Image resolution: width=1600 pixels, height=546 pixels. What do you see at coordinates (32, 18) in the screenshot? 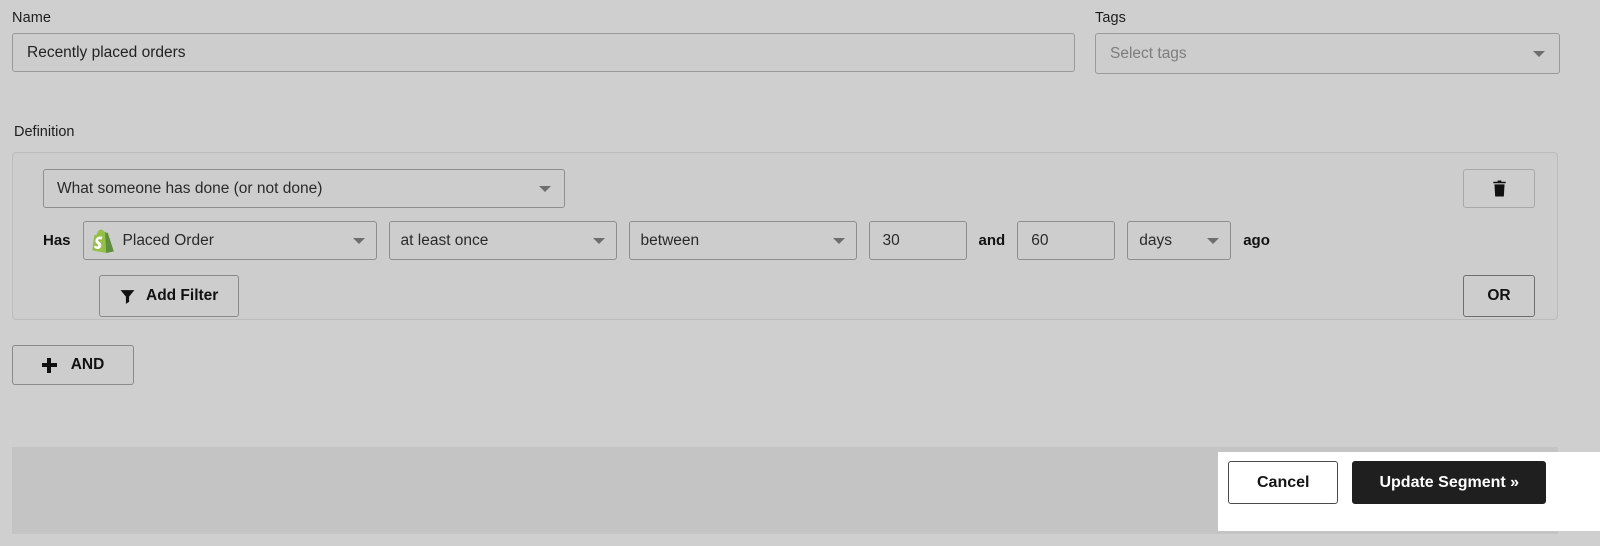
I see `name-label: Name` at bounding box center [32, 18].